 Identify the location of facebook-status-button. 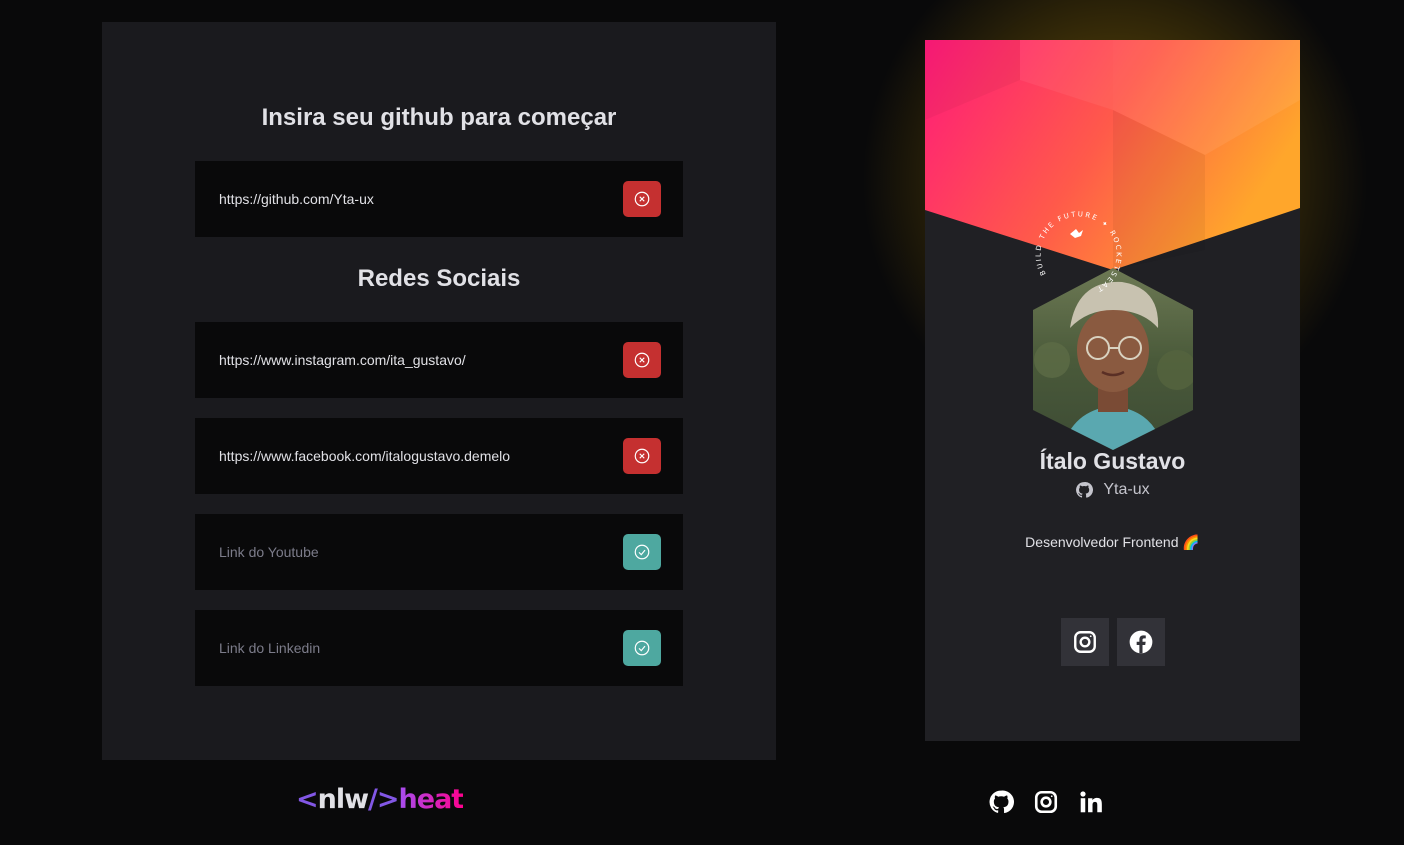
(642, 456).